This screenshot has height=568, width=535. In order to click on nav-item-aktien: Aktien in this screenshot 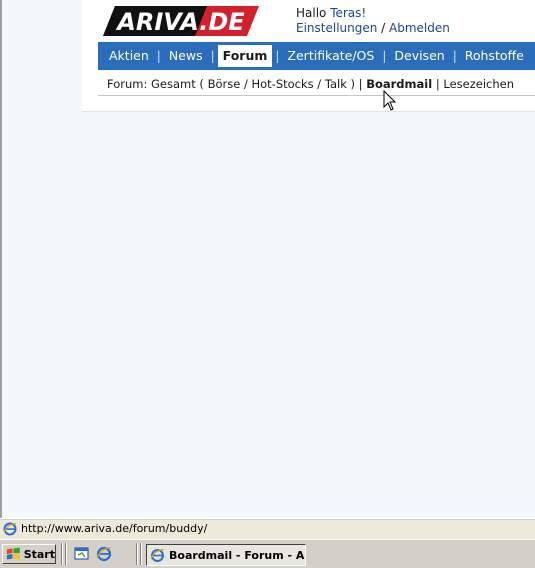, I will do `click(127, 56)`.